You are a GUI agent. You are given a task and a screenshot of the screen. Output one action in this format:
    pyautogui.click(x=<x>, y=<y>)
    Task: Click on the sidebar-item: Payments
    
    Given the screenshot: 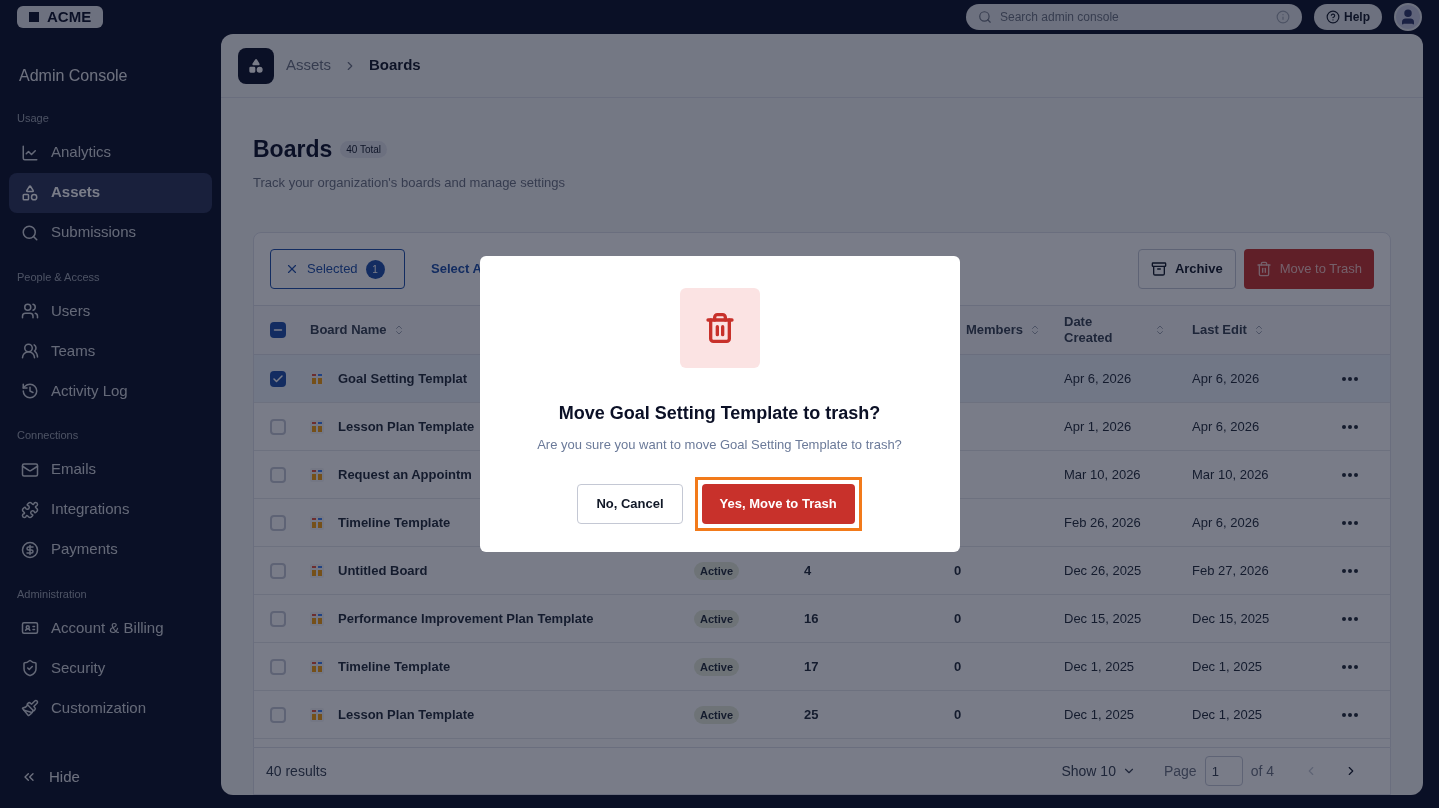 What is the action you would take?
    pyautogui.click(x=110, y=549)
    